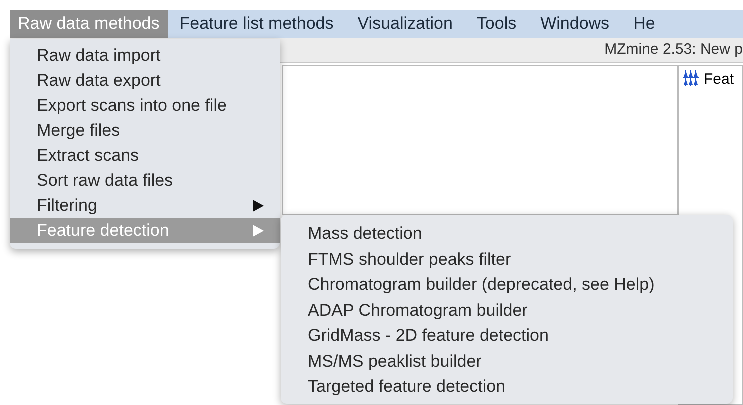  Describe the element at coordinates (507, 335) in the screenshot. I see `menu-item: GridMass - 2D feature detection` at that location.